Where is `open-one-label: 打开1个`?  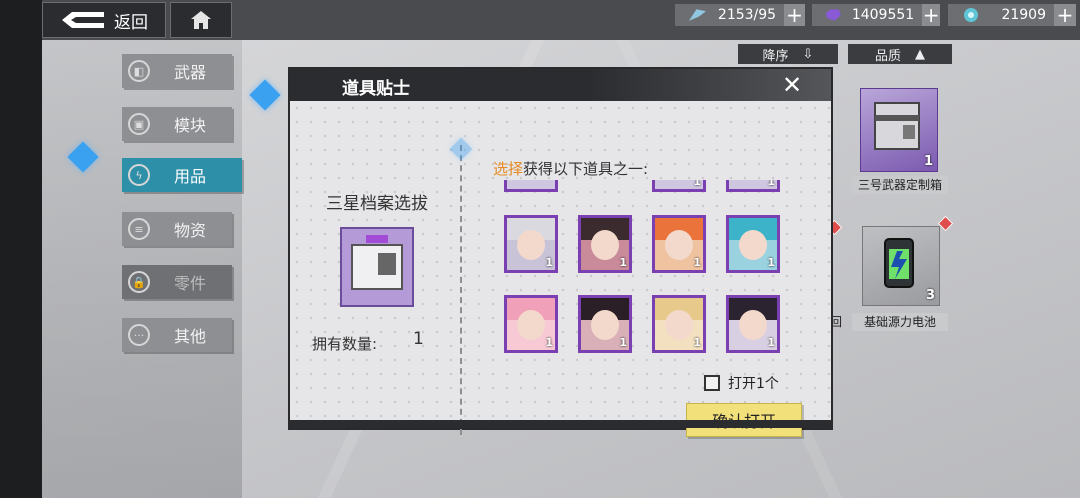
open-one-label: 打开1个 is located at coordinates (753, 384).